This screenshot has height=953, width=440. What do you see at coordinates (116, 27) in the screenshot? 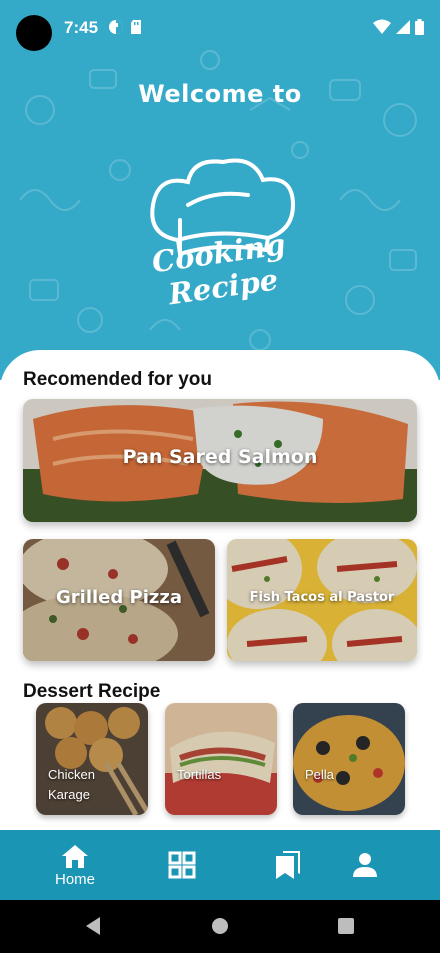
I see `data-saver-icon` at bounding box center [116, 27].